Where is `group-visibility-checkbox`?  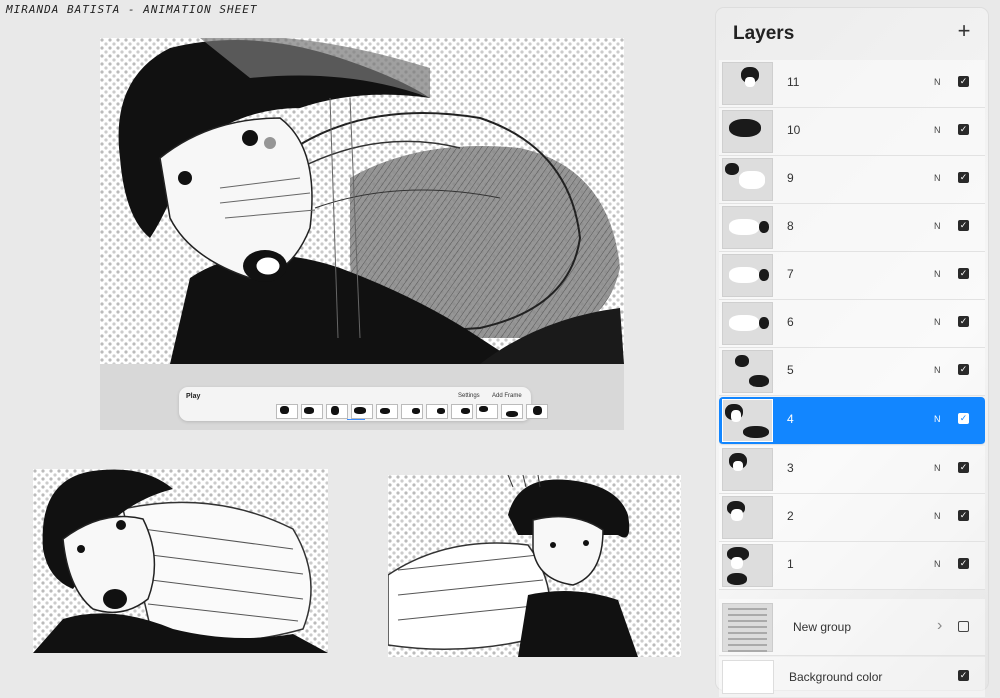
group-visibility-checkbox is located at coordinates (963, 626).